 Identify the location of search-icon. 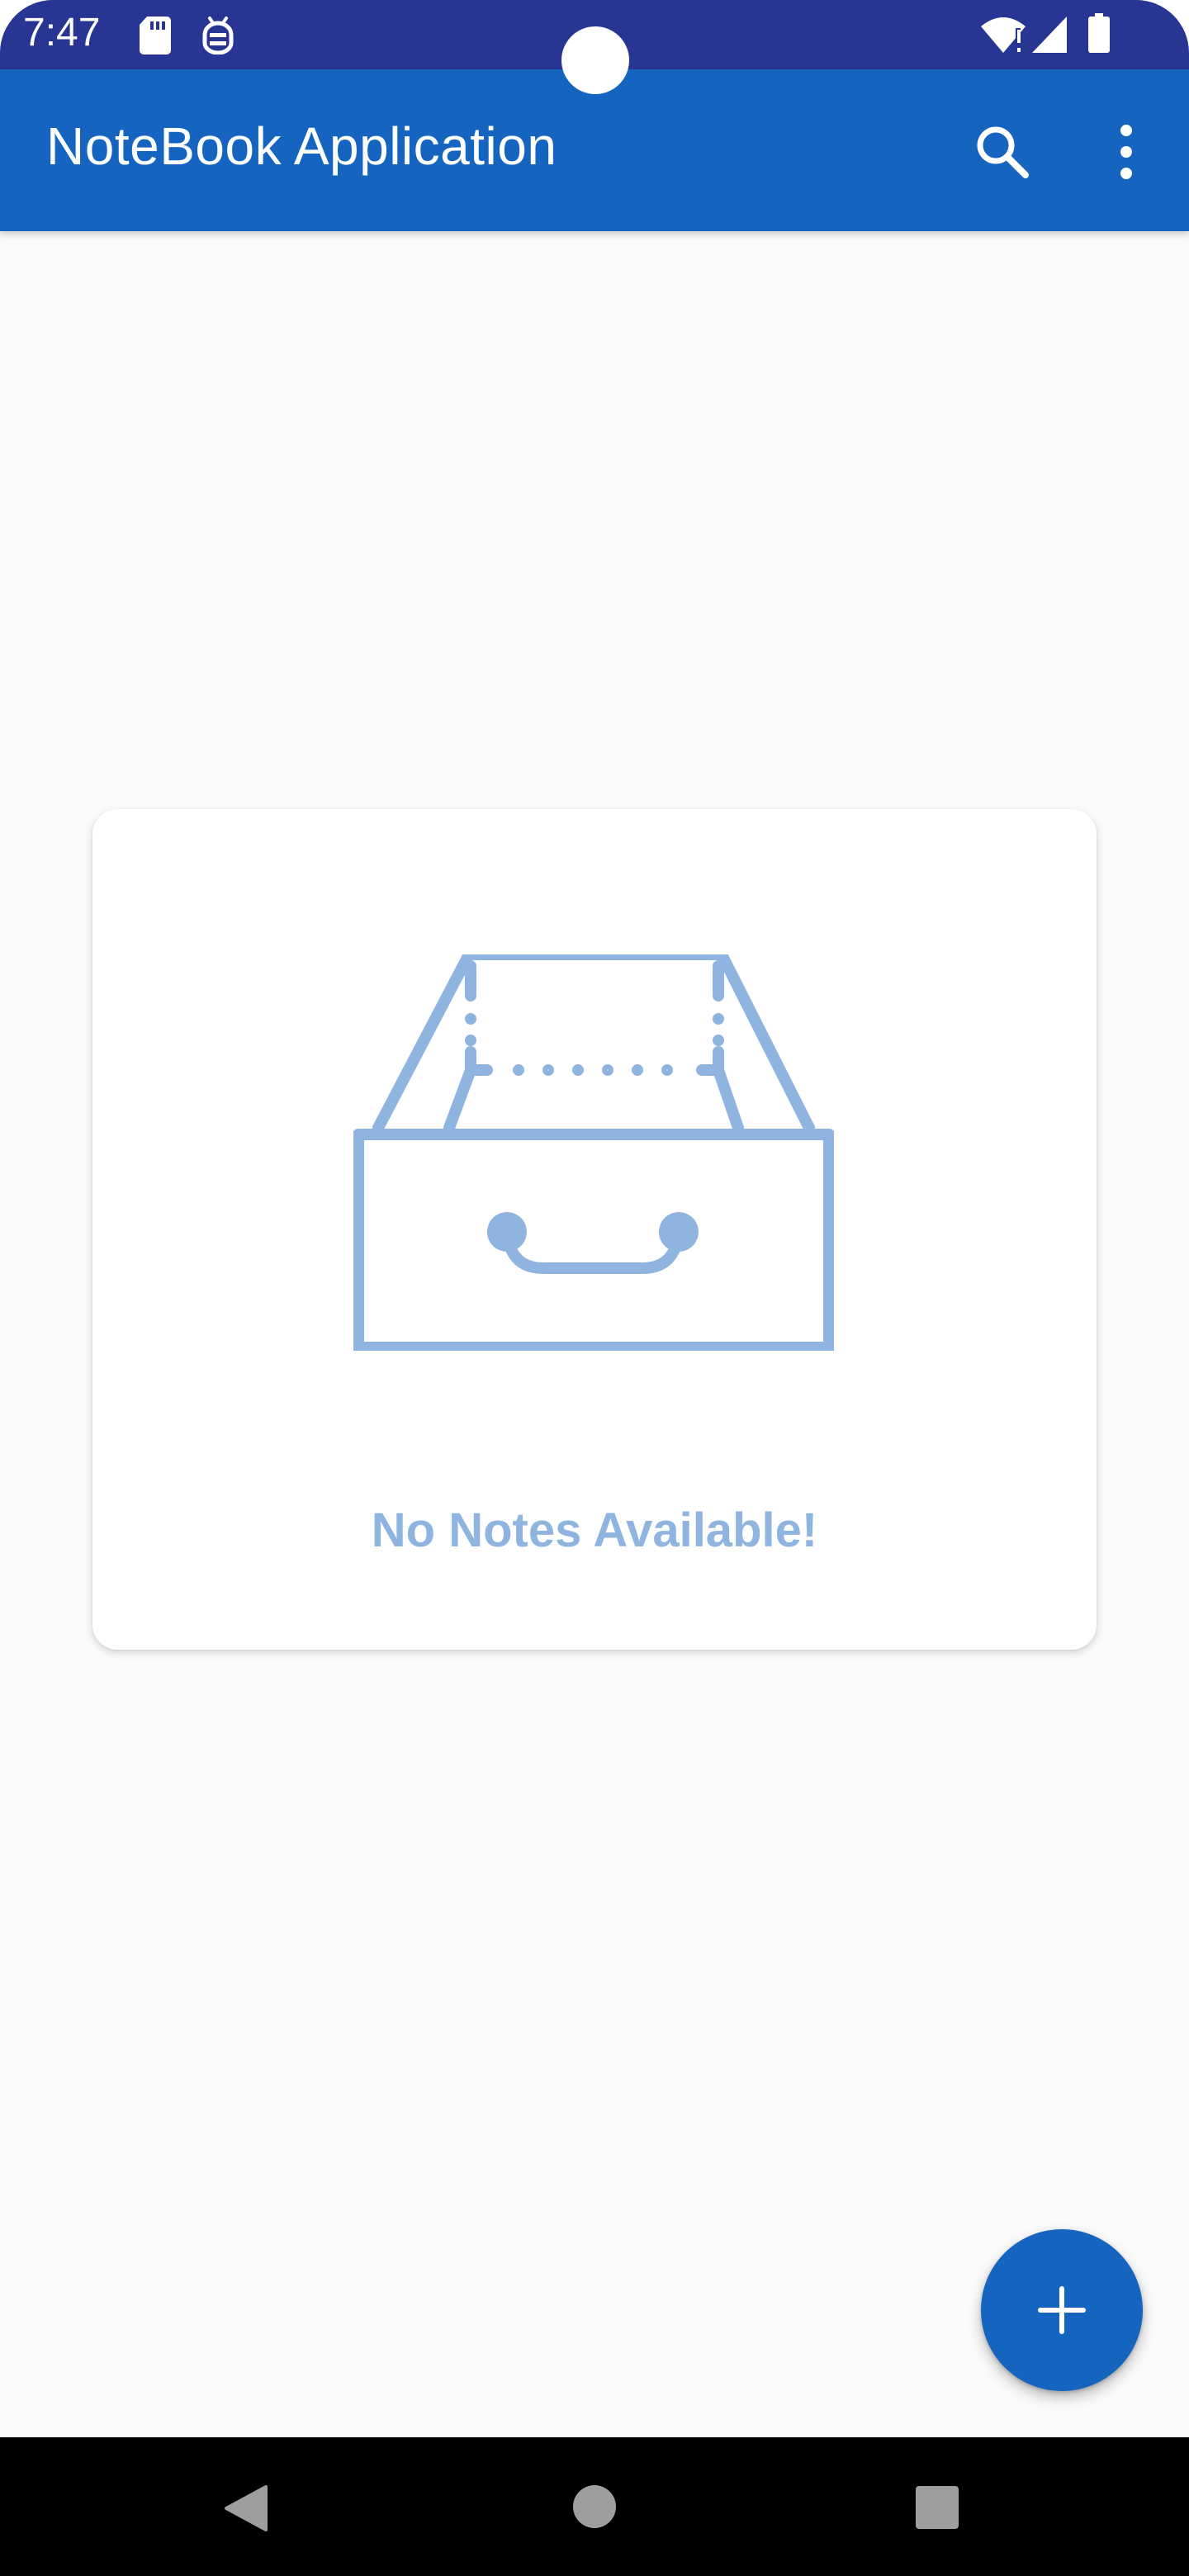
(1003, 152).